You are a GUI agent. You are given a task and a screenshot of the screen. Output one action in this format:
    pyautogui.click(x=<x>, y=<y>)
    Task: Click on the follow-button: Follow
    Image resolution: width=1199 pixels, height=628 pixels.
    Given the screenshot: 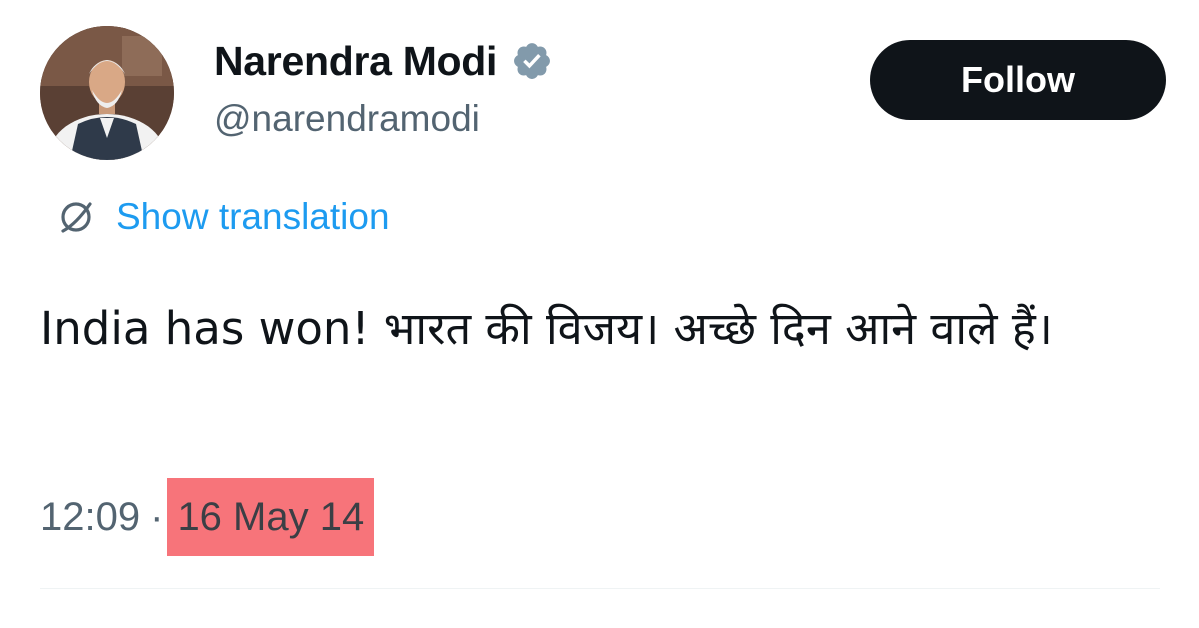 What is the action you would take?
    pyautogui.click(x=1018, y=80)
    